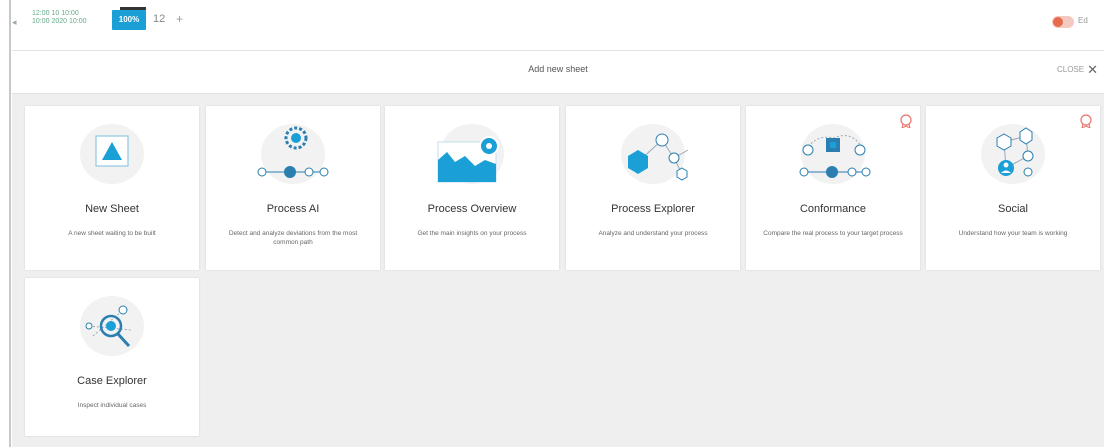  What do you see at coordinates (472, 233) in the screenshot?
I see `card-description: Get the main insights on your process` at bounding box center [472, 233].